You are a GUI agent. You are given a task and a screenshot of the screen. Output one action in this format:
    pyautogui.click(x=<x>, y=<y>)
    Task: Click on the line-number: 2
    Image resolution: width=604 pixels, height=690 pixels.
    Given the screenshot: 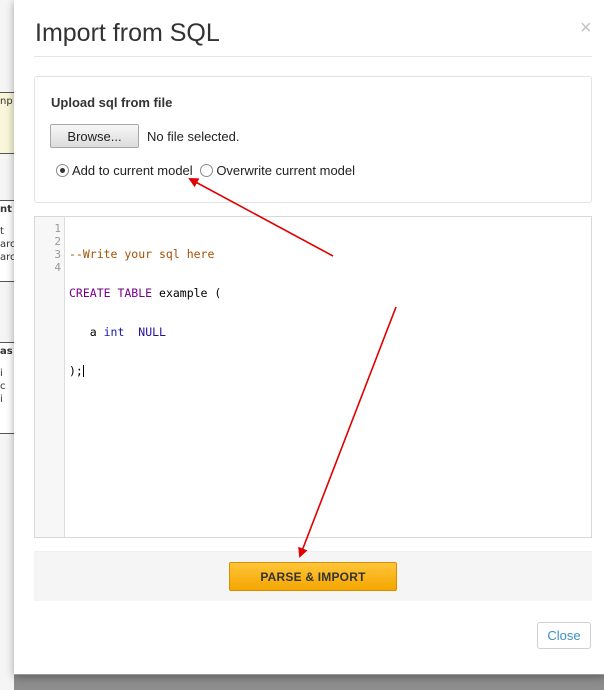 What is the action you would take?
    pyautogui.click(x=57, y=241)
    